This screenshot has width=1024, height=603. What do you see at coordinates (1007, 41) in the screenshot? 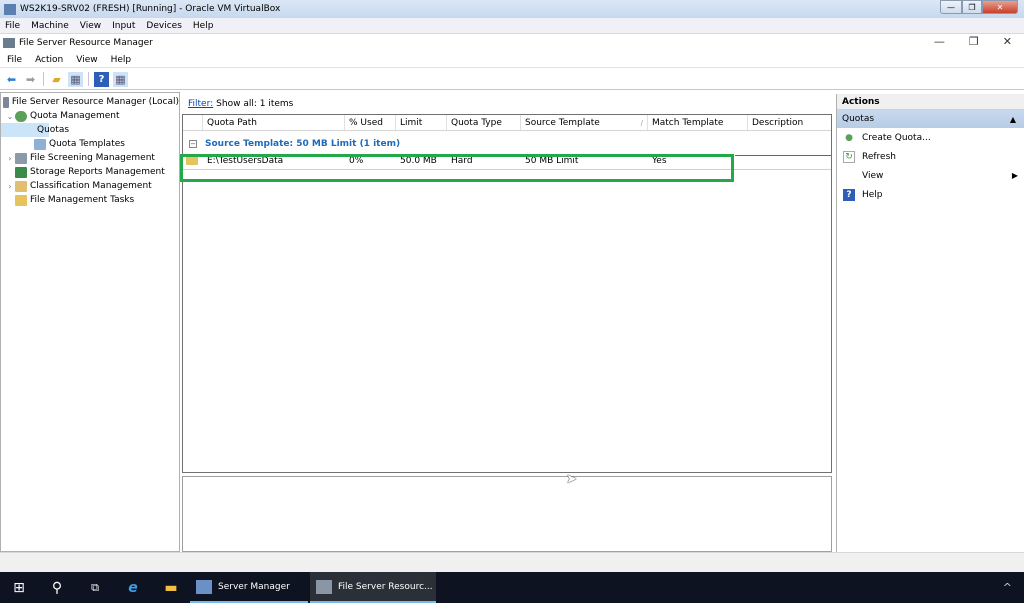
I see `app-close-button: ✕` at bounding box center [1007, 41].